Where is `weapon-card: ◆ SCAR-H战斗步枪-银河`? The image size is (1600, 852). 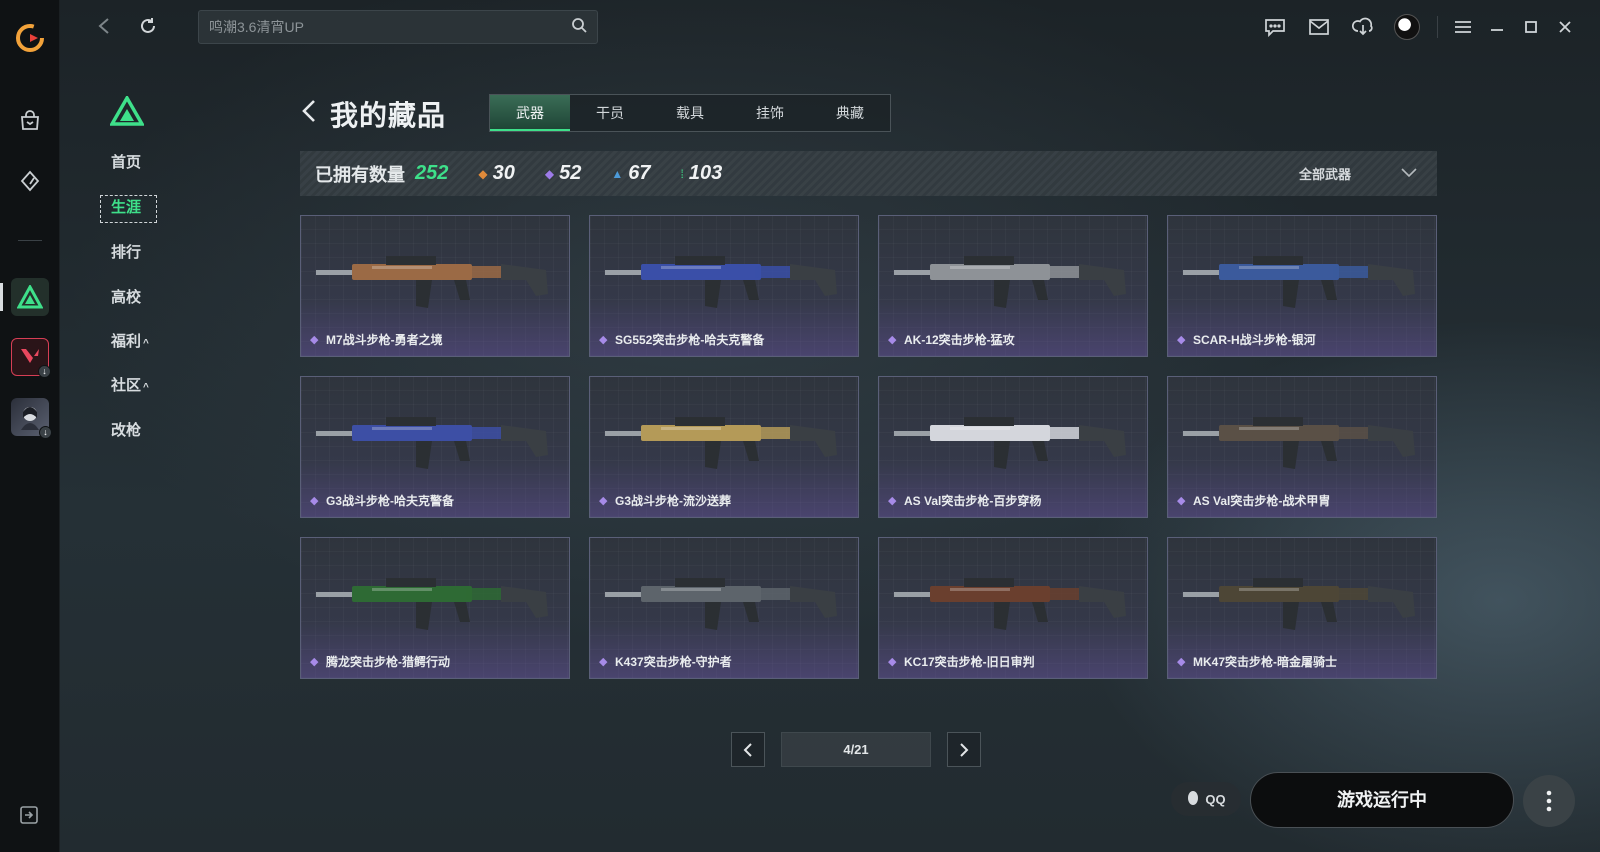 weapon-card: ◆ SCAR-H战斗步枪-银河 is located at coordinates (1302, 286).